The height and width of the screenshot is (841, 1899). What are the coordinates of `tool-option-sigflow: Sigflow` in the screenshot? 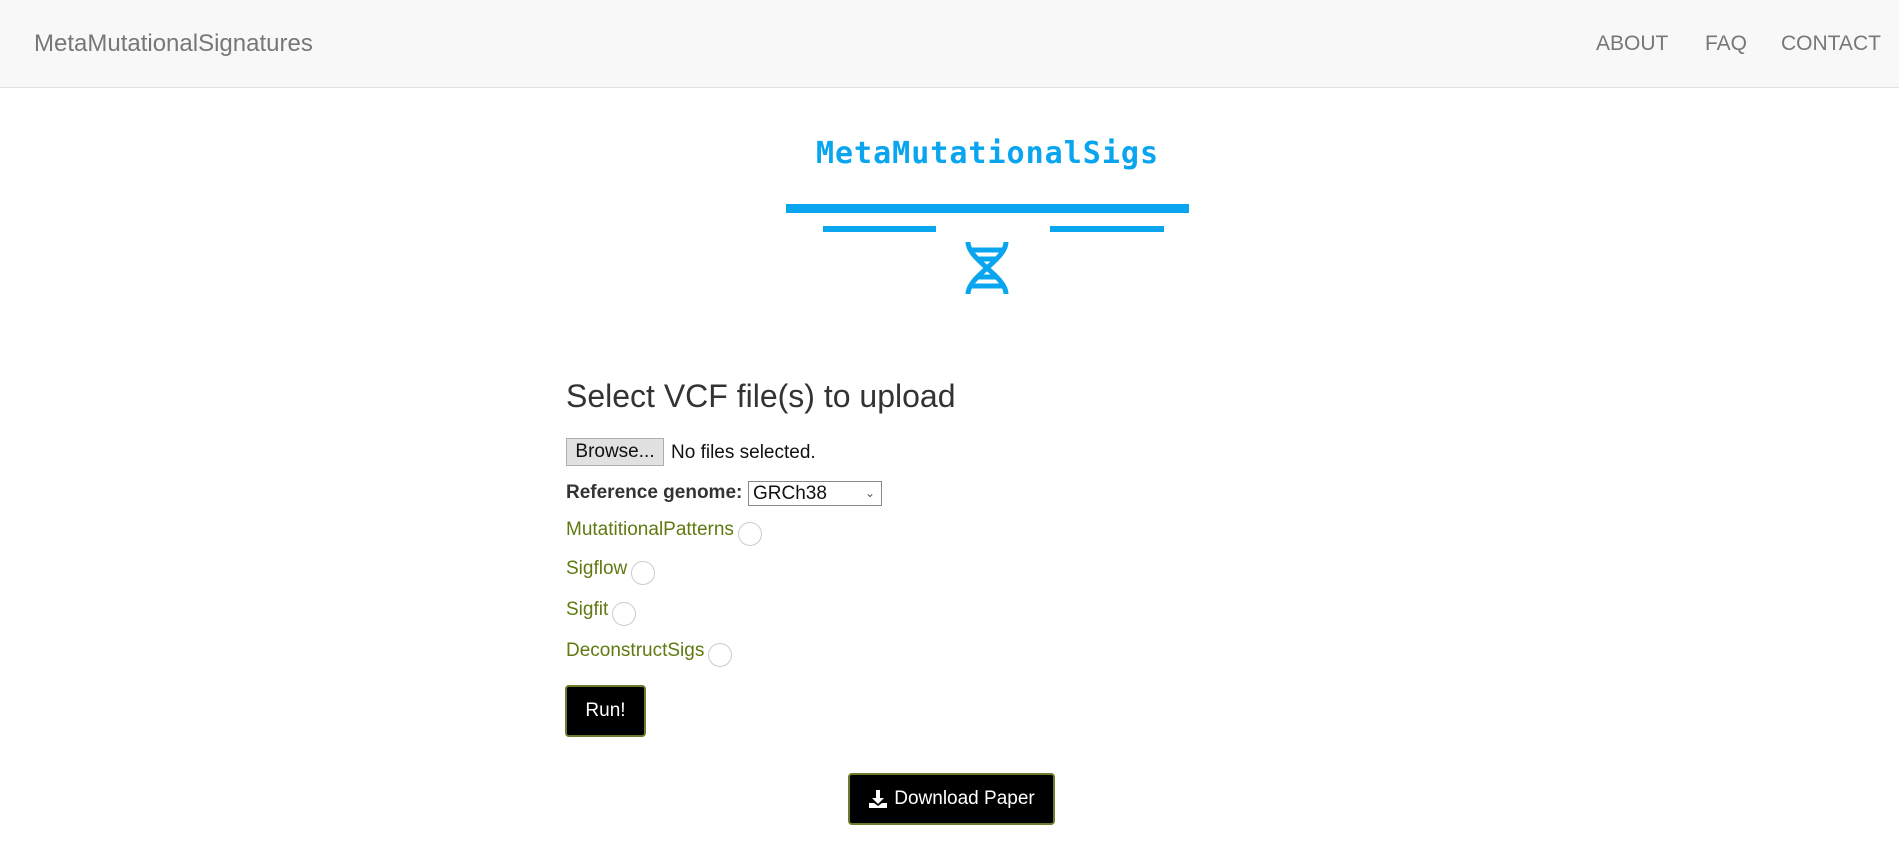 It's located at (611, 569).